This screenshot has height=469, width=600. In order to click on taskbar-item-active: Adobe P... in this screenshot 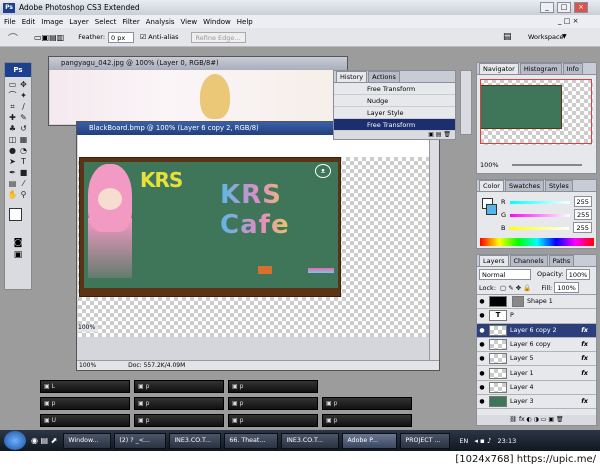, I will do `click(370, 440)`.